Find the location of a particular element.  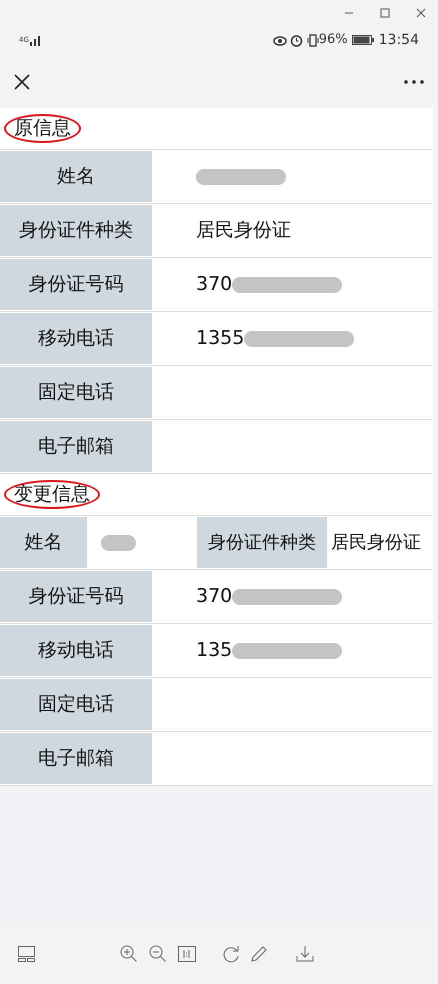

clock-time: 13:54 is located at coordinates (398, 40).